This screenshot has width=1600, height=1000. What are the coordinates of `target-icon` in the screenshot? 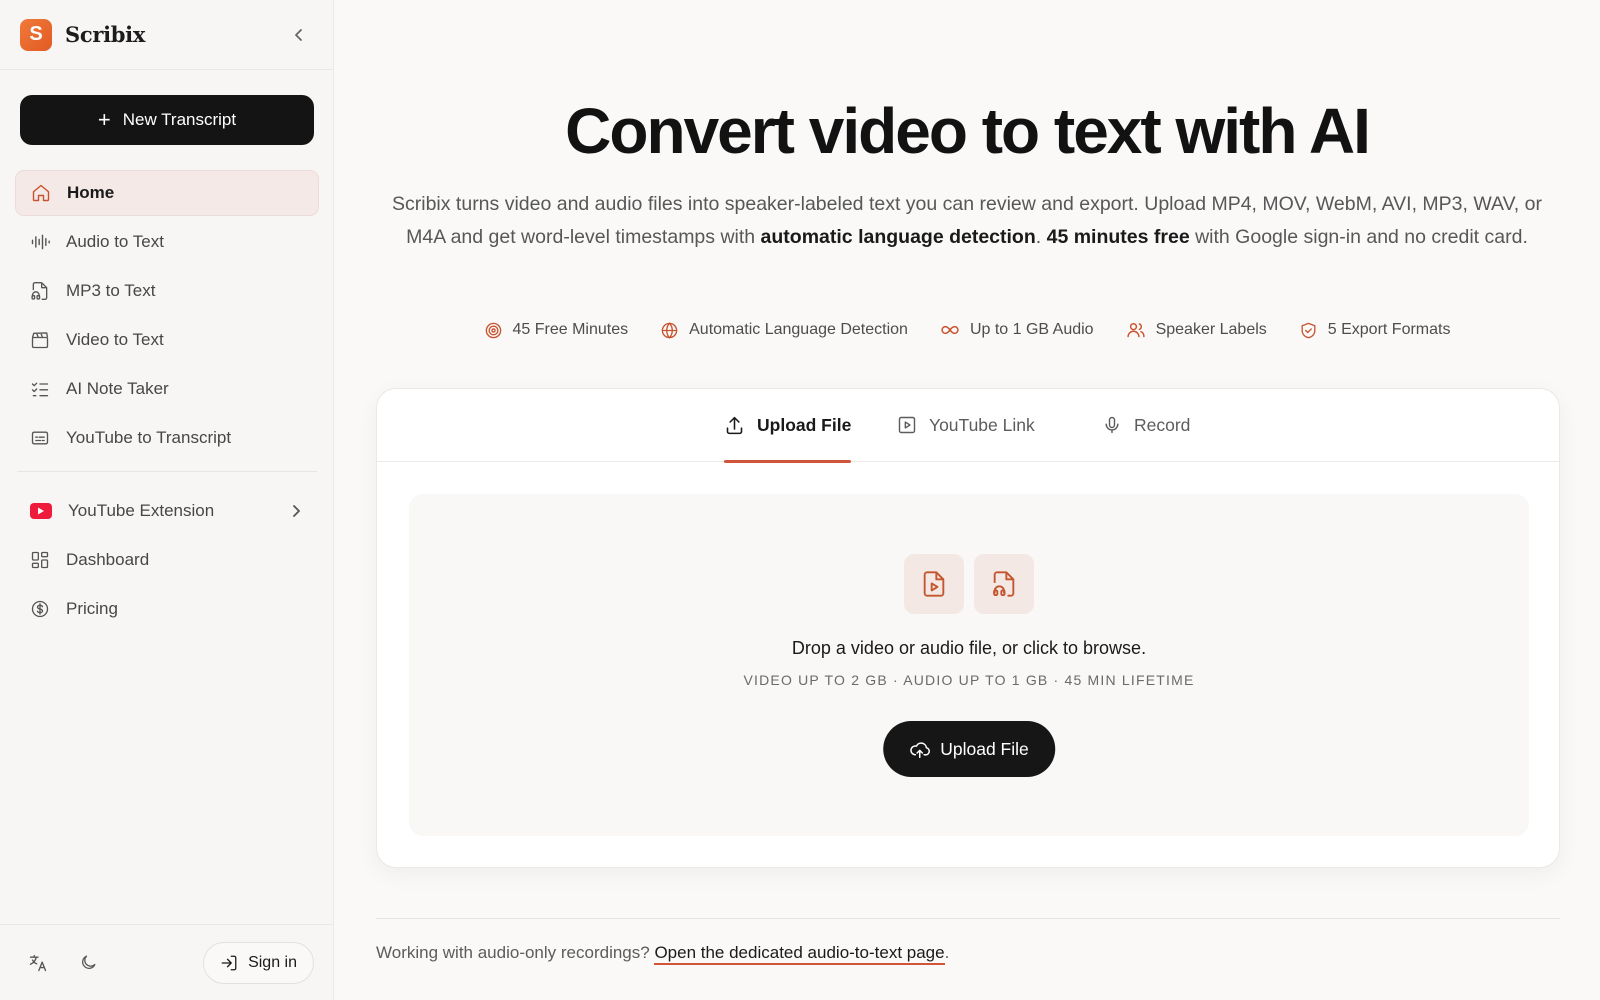 It's located at (493, 330).